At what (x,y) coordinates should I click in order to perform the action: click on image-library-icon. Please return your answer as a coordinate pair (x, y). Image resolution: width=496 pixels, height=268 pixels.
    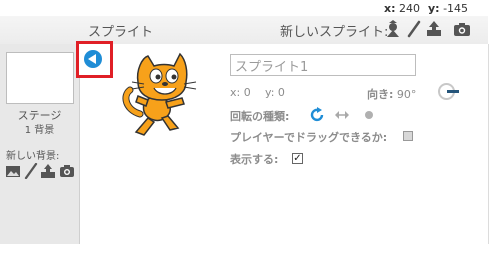
    Looking at the image, I should click on (13, 171).